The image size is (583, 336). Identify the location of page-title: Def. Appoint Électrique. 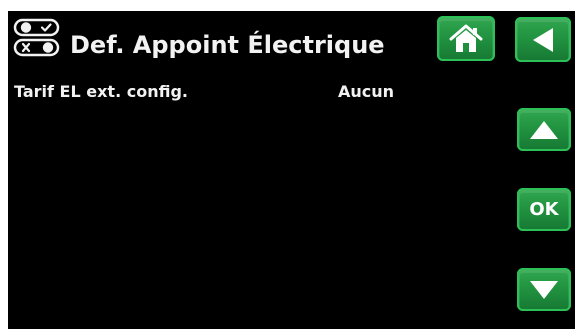
(227, 45).